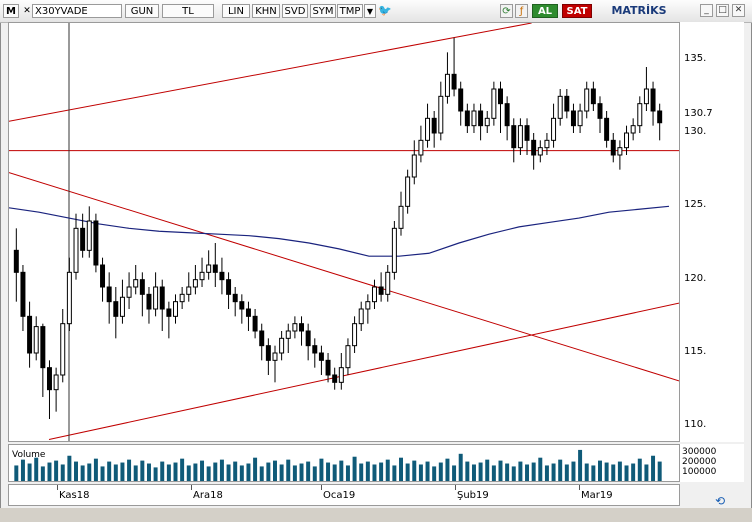  What do you see at coordinates (712, 232) in the screenshot?
I see `price-axis: 135. 130. 125. 120. 115. 110. 130.7` at bounding box center [712, 232].